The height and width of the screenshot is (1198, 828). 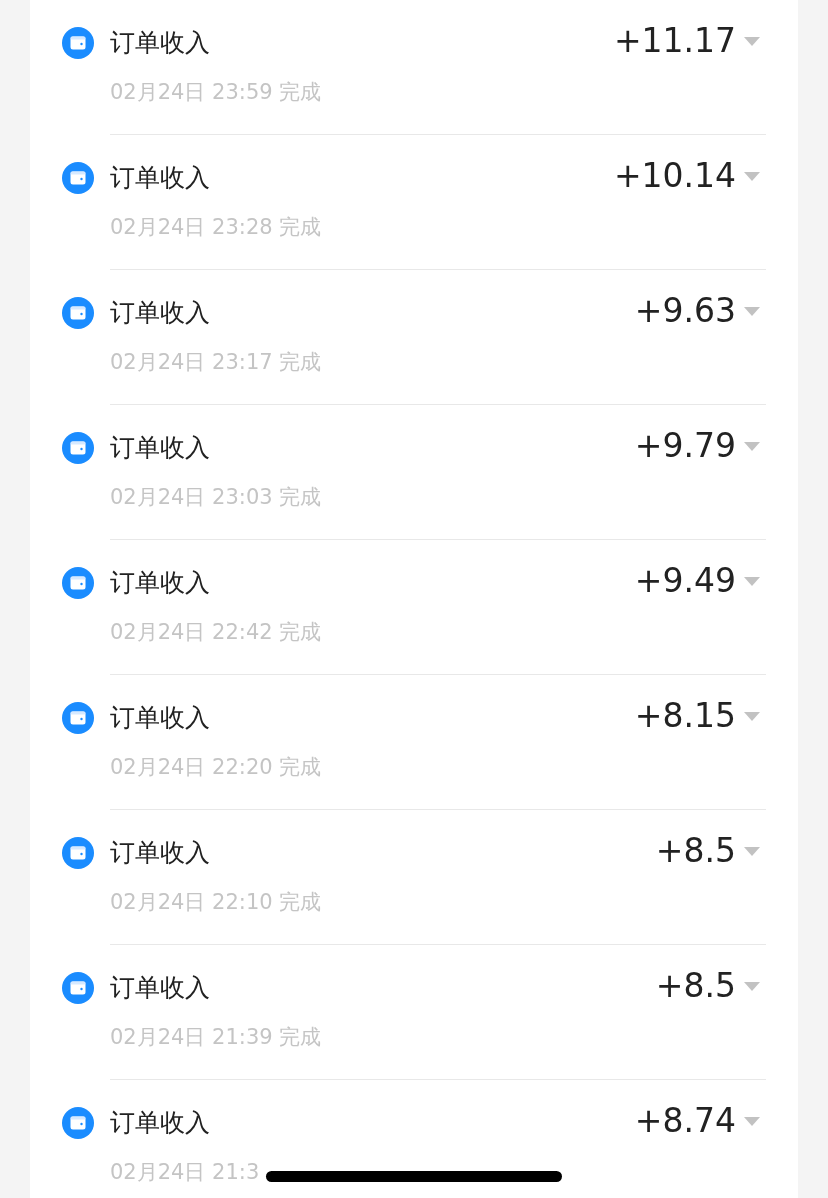 What do you see at coordinates (216, 92) in the screenshot?
I see `record-time: 02月24日 23:59 完成` at bounding box center [216, 92].